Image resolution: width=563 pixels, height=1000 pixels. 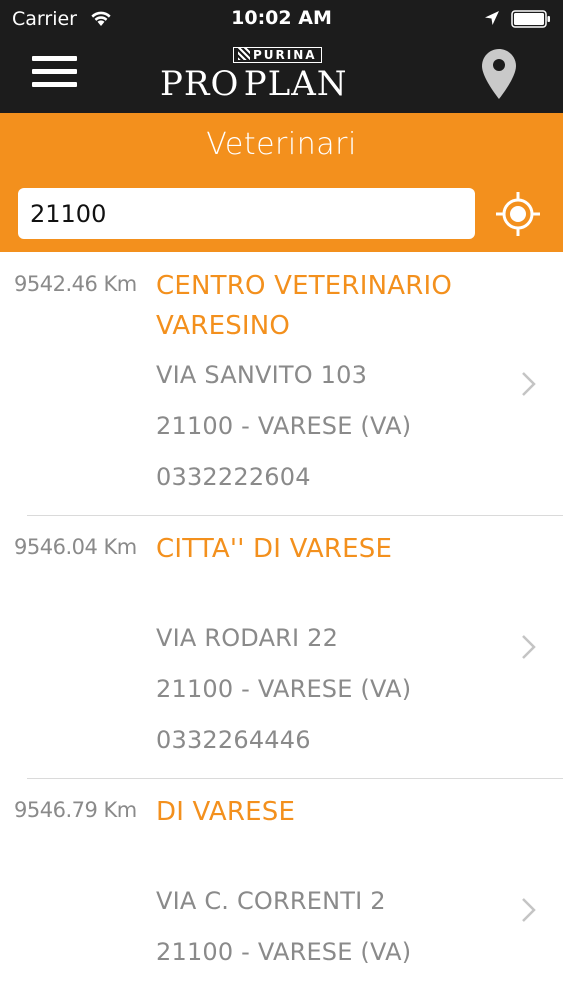 I want to click on clinic-name: DI VARESE, so click(x=226, y=812).